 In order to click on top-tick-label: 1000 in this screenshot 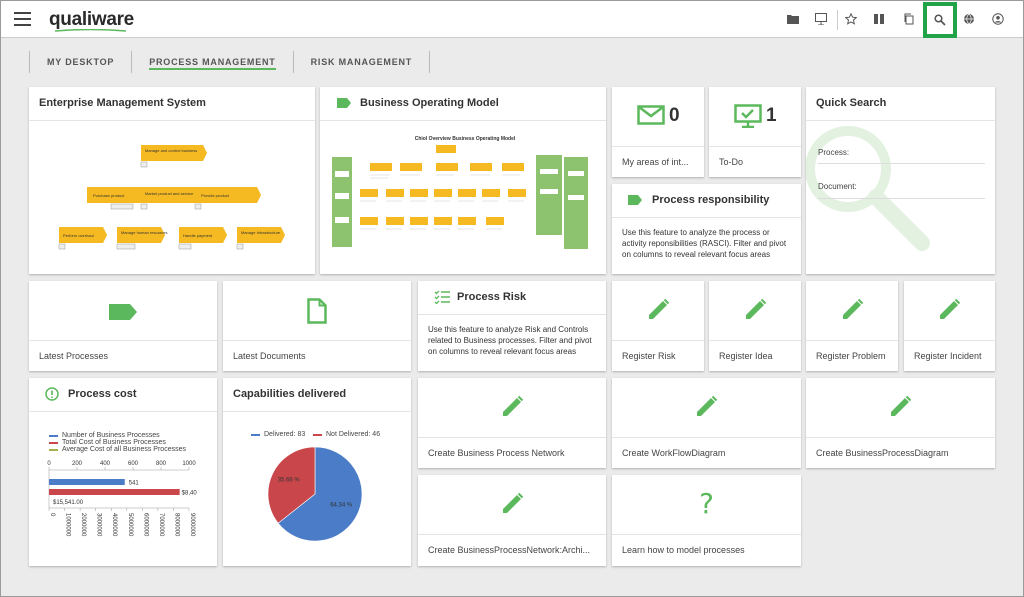, I will do `click(189, 464)`.